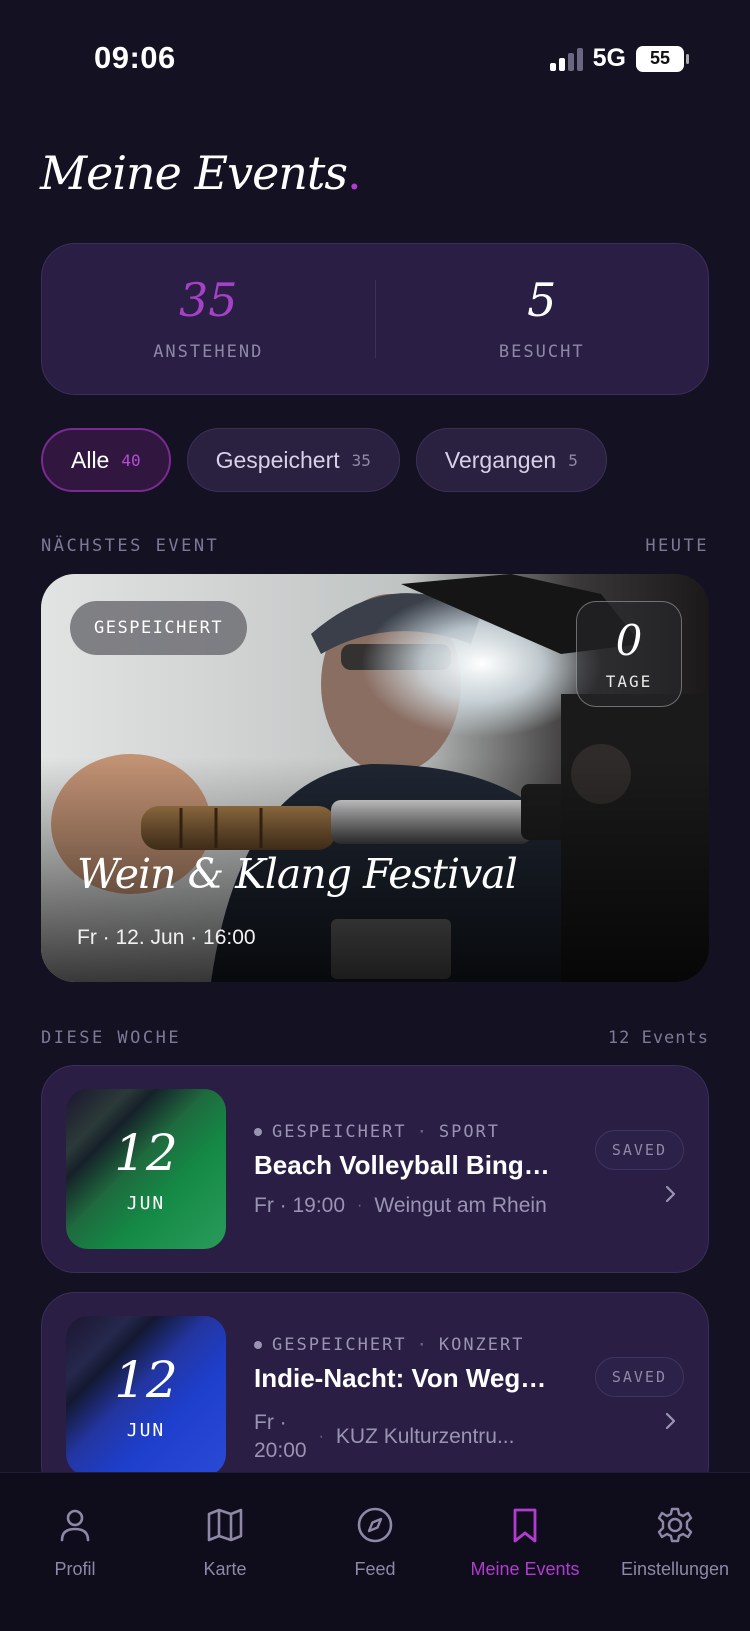  I want to click on page-title: Meine Events., so click(201, 173).